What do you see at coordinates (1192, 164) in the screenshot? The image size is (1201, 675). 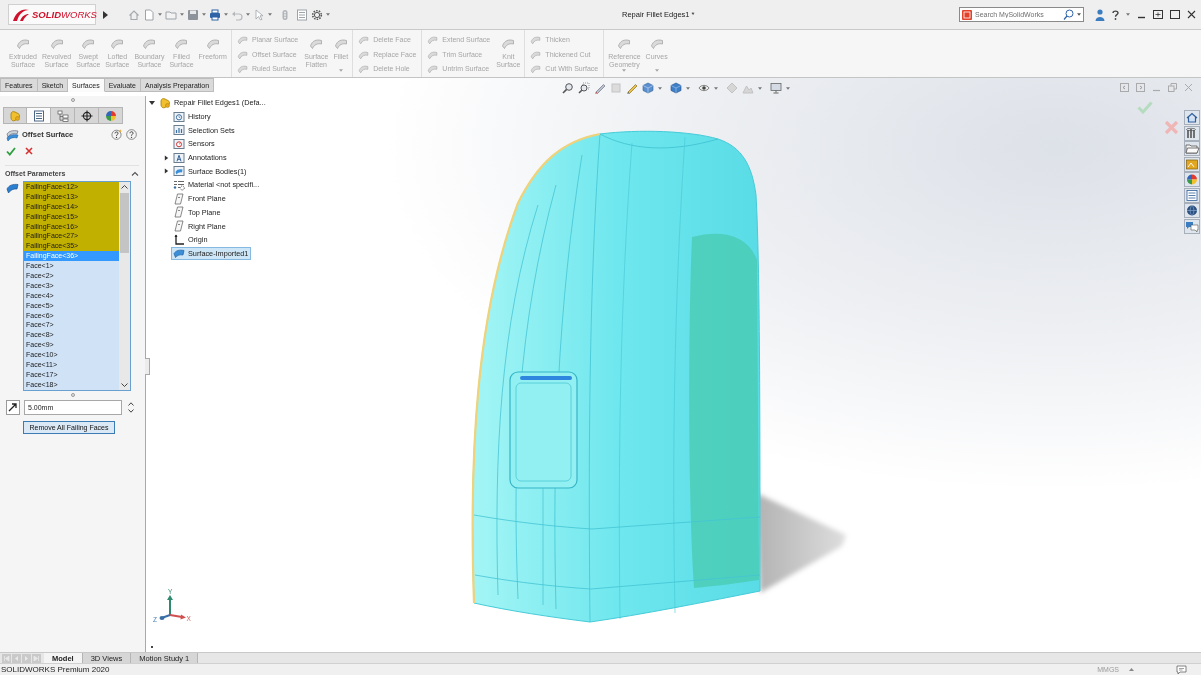 I see `picture-icon` at bounding box center [1192, 164].